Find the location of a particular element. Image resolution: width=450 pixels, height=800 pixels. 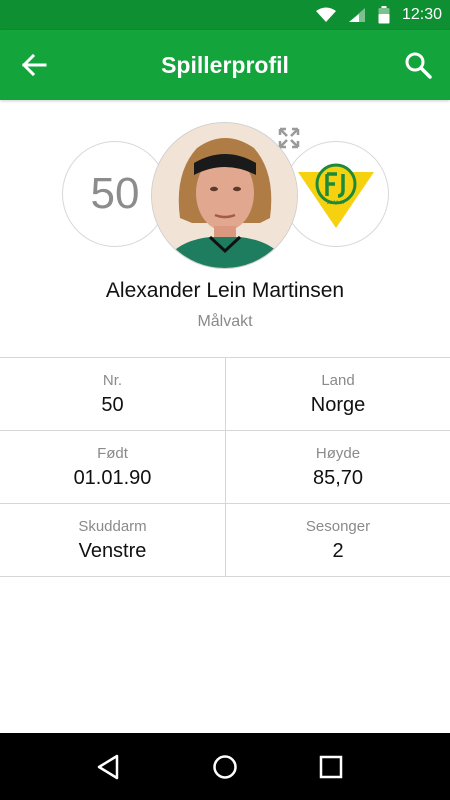

home-circle-icon is located at coordinates (225, 766).